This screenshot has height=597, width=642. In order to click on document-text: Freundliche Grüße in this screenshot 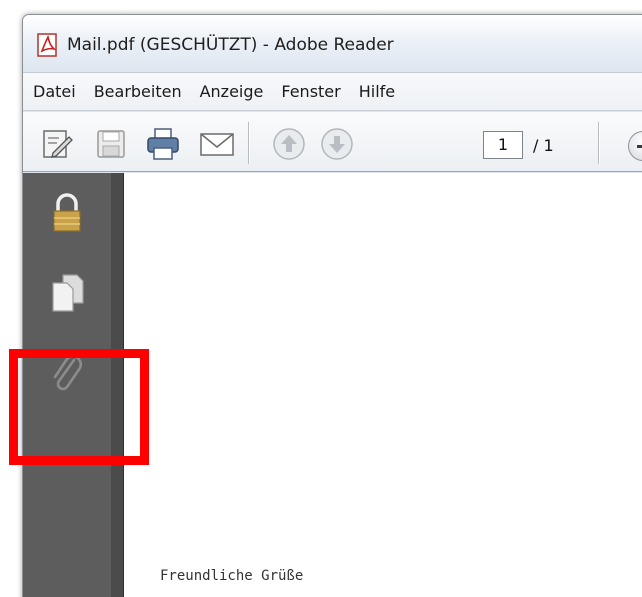, I will do `click(232, 576)`.